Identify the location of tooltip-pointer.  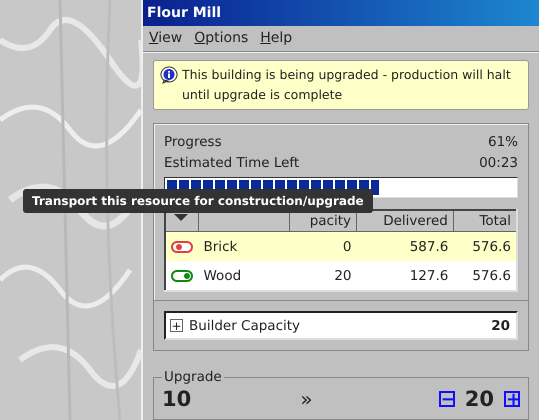
(181, 217).